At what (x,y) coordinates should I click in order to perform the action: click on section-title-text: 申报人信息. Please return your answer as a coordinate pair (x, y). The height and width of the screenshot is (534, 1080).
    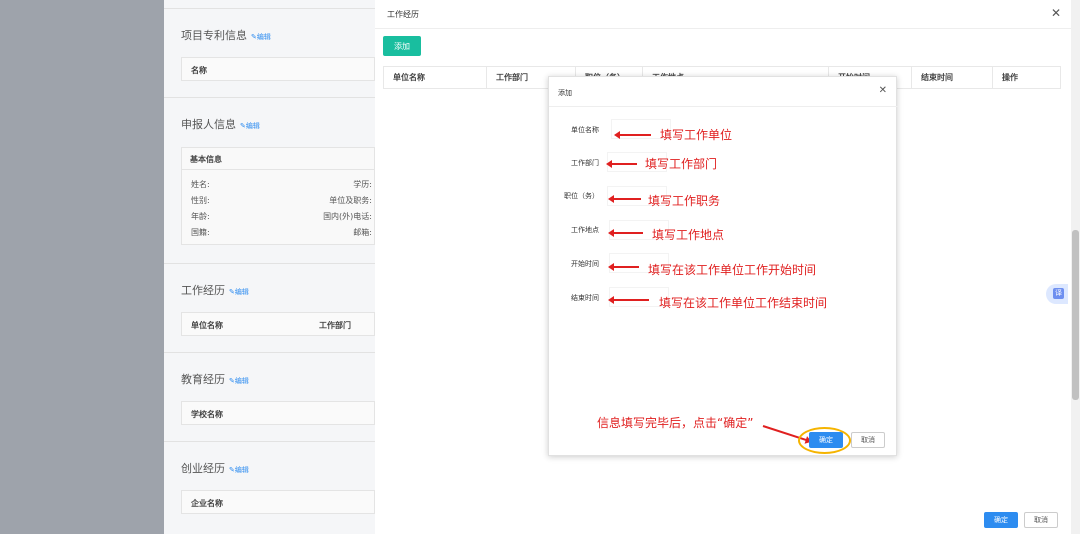
    Looking at the image, I should click on (208, 124).